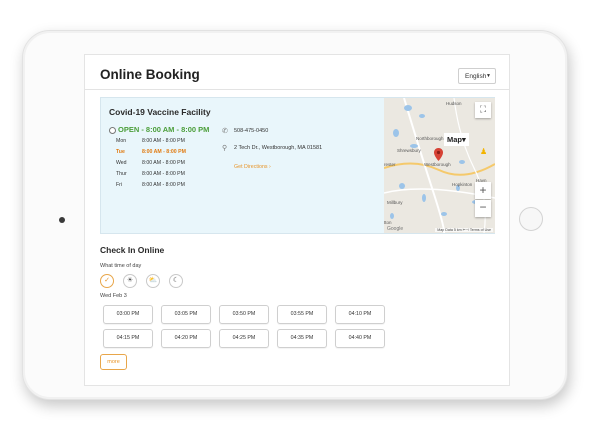  What do you see at coordinates (113, 296) in the screenshot?
I see `date-label: Wed Feb 3` at bounding box center [113, 296].